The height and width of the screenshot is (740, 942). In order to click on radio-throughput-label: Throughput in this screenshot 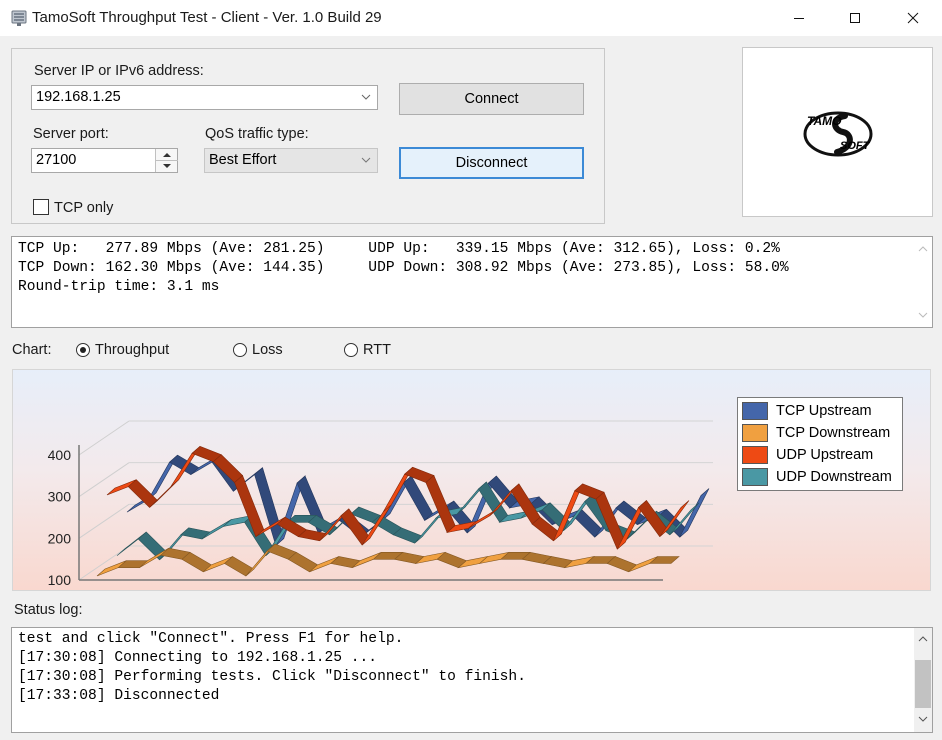, I will do `click(132, 350)`.